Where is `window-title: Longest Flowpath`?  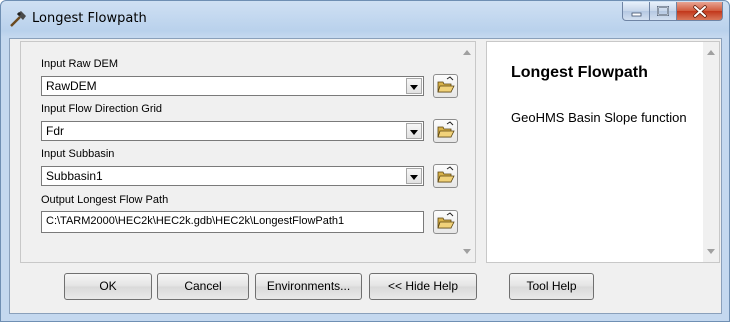 window-title: Longest Flowpath is located at coordinates (89, 18).